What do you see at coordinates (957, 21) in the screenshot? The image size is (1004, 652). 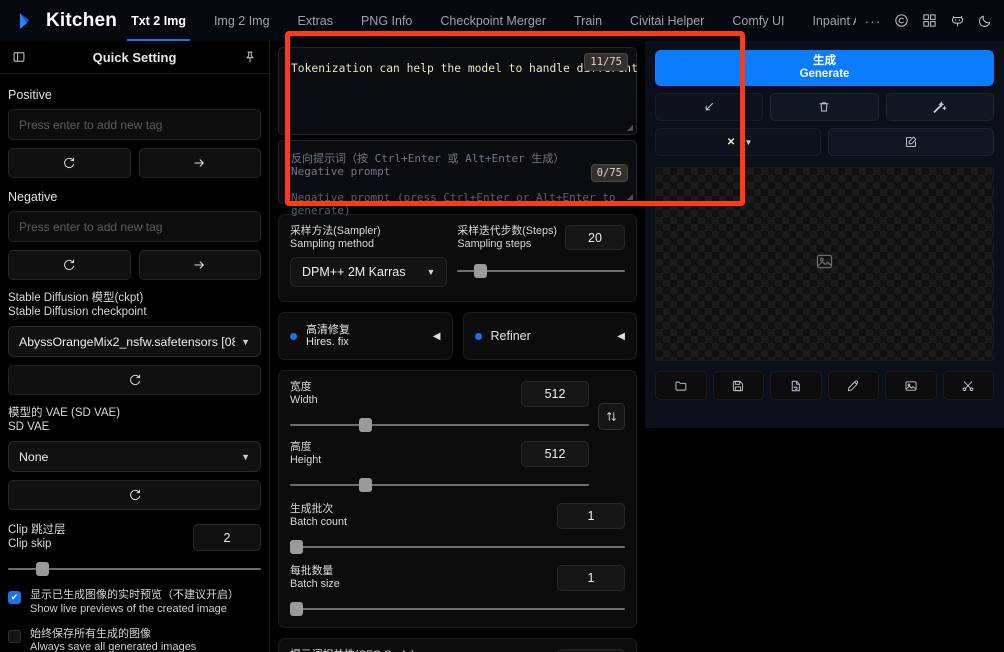 I see `github-icon` at bounding box center [957, 21].